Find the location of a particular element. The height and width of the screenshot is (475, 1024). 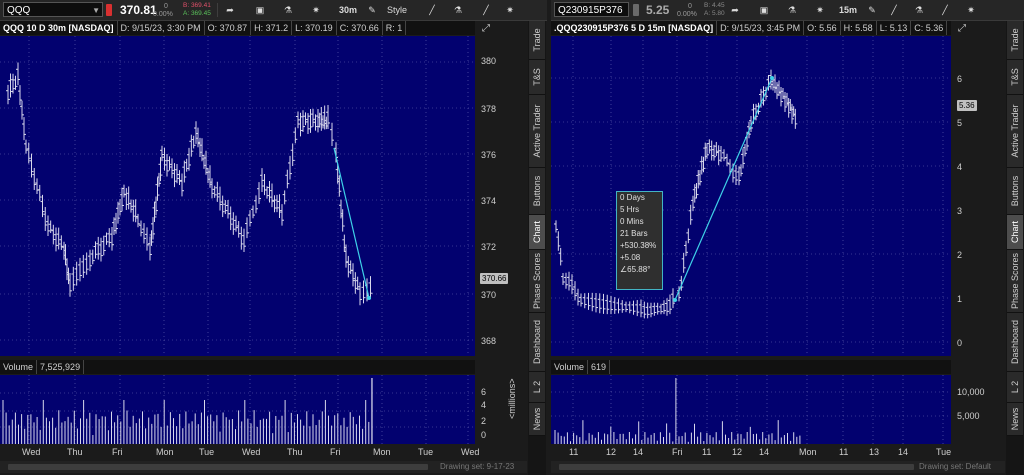

right-aggregation-button: 15m is located at coordinates (848, 10).